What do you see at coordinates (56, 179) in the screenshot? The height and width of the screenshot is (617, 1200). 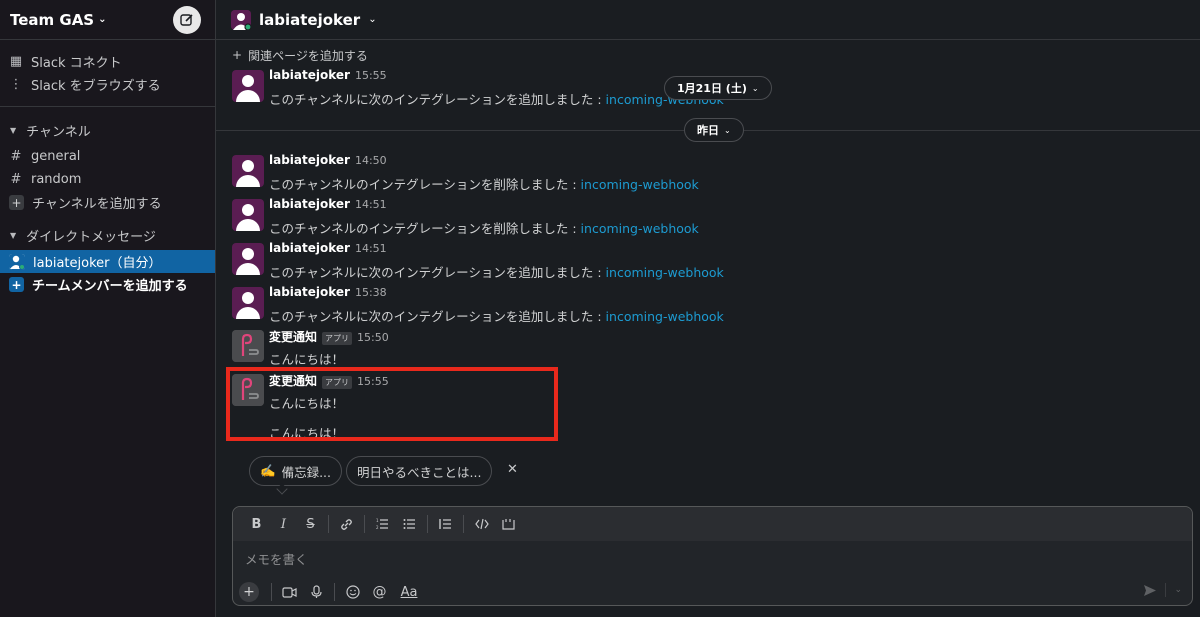 I see `sidebar-item-label: random` at bounding box center [56, 179].